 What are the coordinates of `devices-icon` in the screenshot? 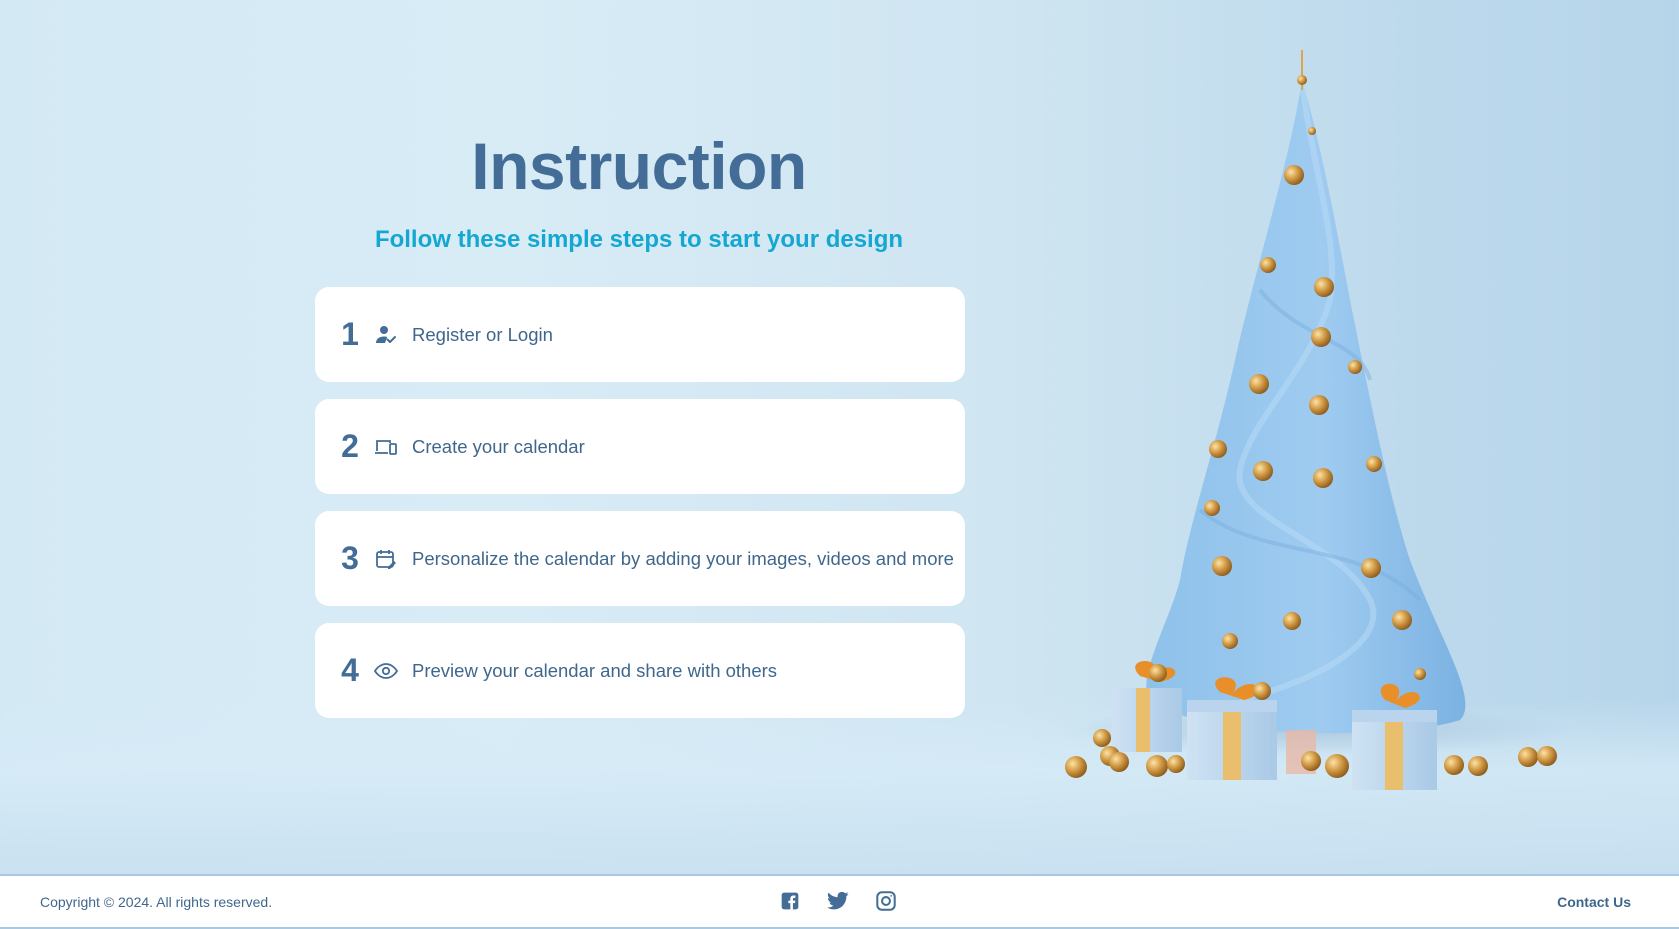 It's located at (386, 447).